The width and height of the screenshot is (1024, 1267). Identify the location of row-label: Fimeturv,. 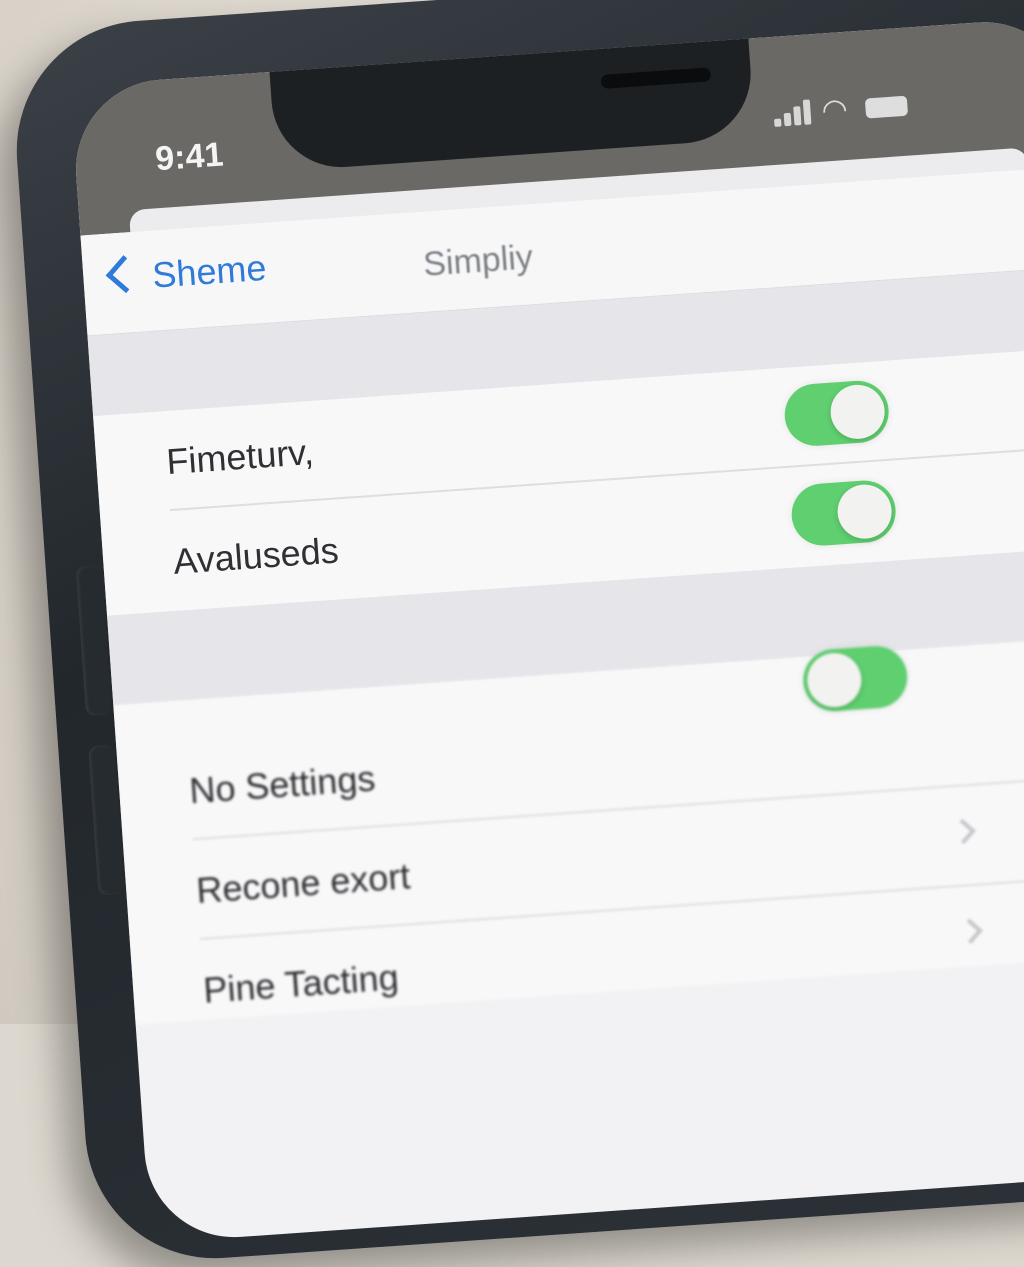
(240, 456).